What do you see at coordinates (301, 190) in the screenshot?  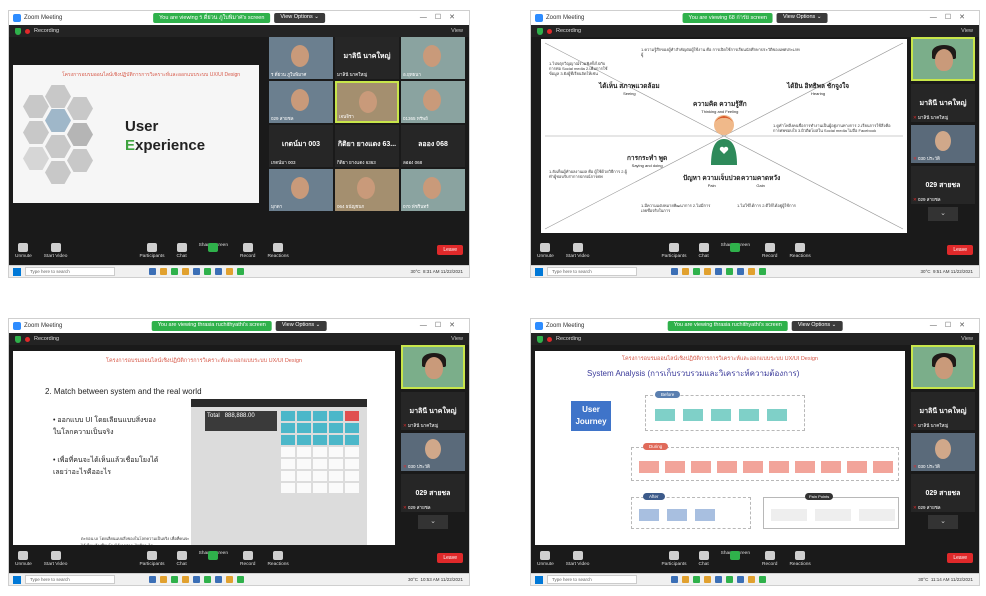 I see `participant-tile: มุกดา` at bounding box center [301, 190].